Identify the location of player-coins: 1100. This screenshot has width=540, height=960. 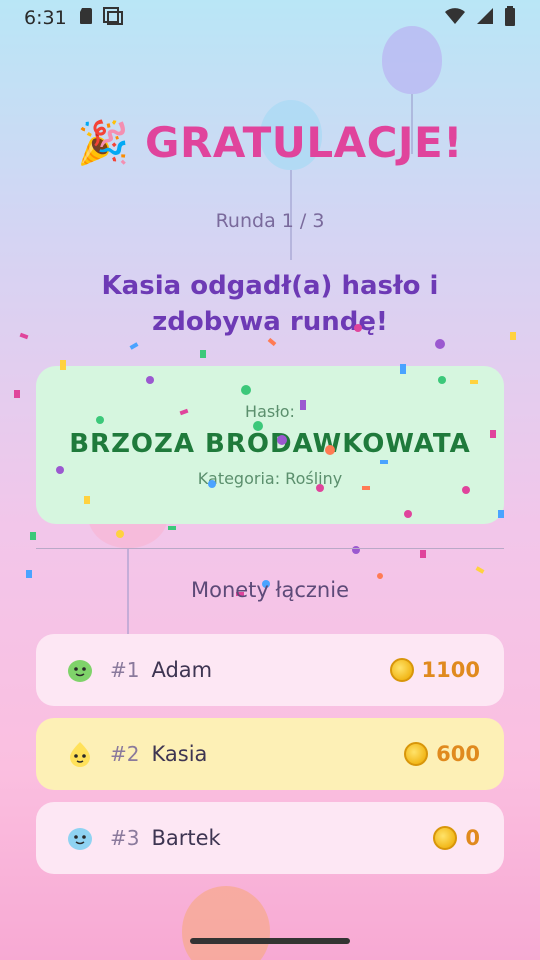
(450, 670).